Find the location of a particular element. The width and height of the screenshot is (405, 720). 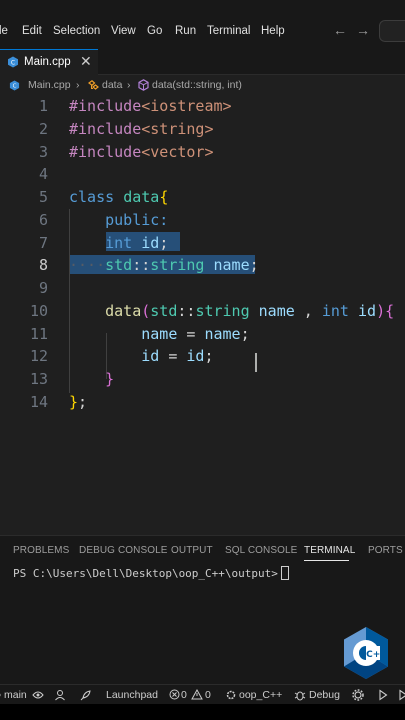

menu-edit: Edit is located at coordinates (32, 31).